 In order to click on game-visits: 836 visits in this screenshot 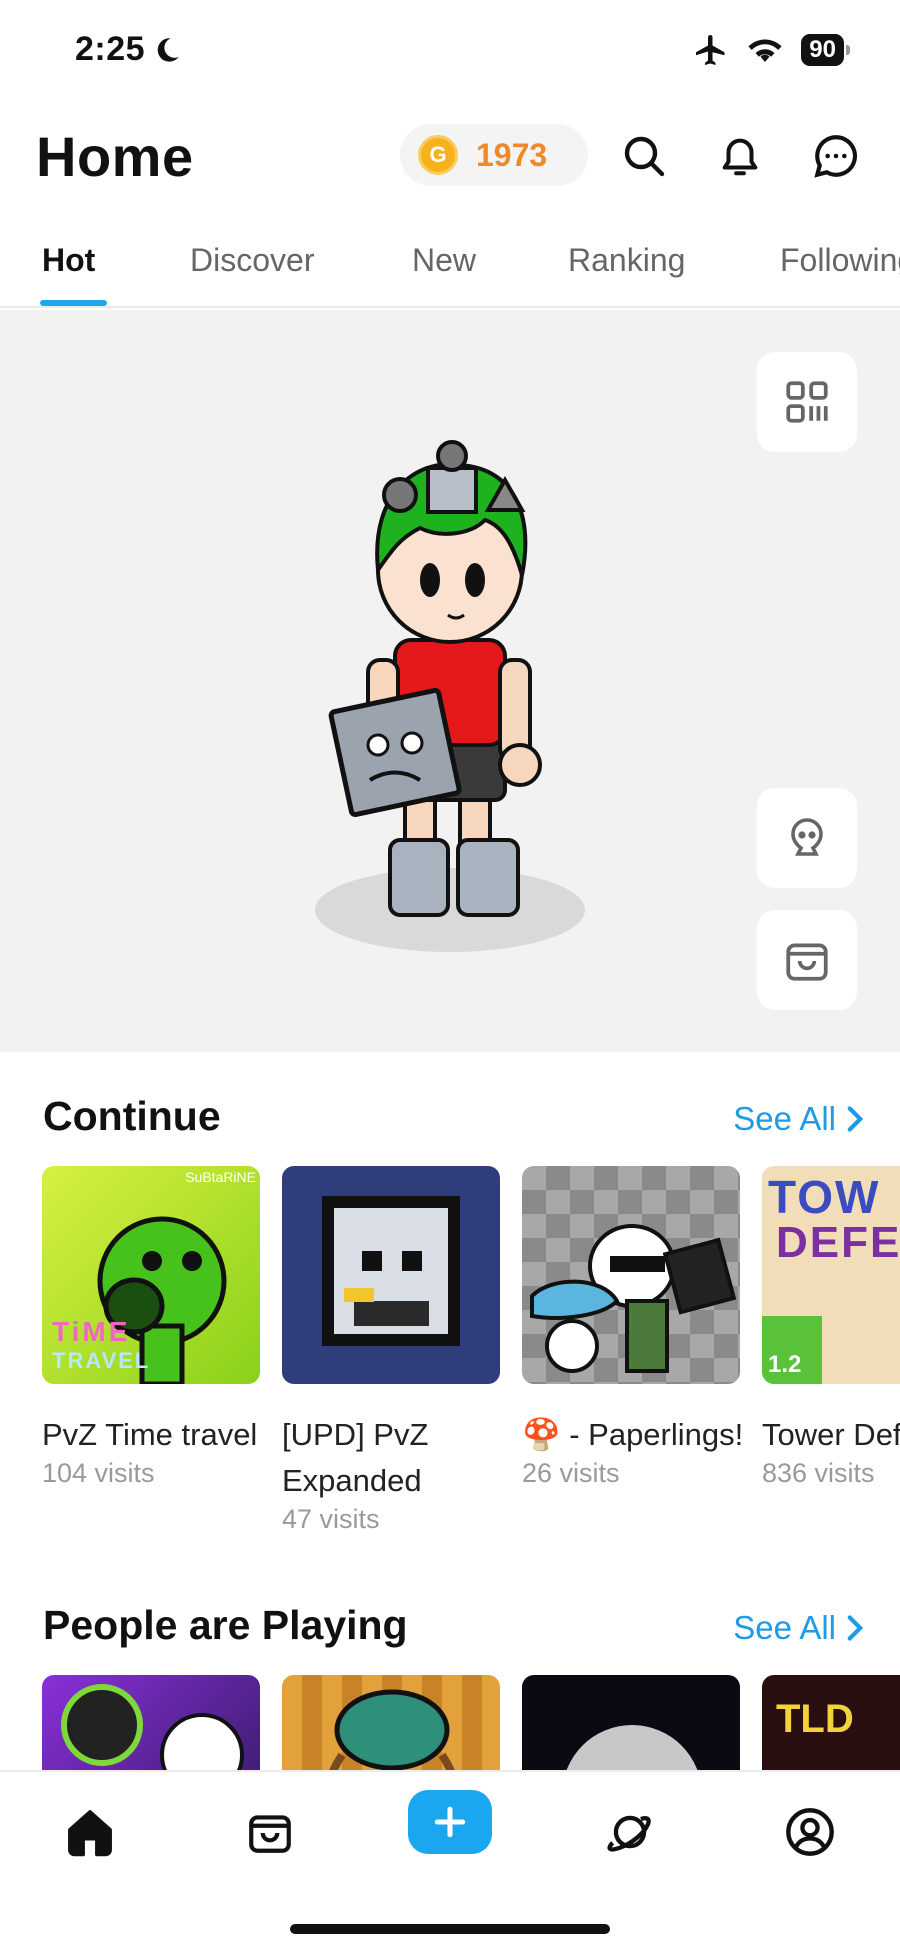, I will do `click(818, 1473)`.